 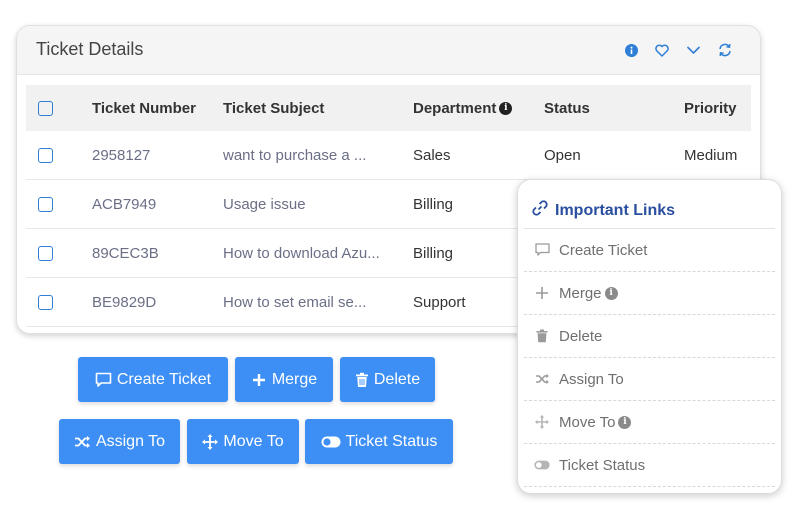 I want to click on heart-icon, so click(x=662, y=50).